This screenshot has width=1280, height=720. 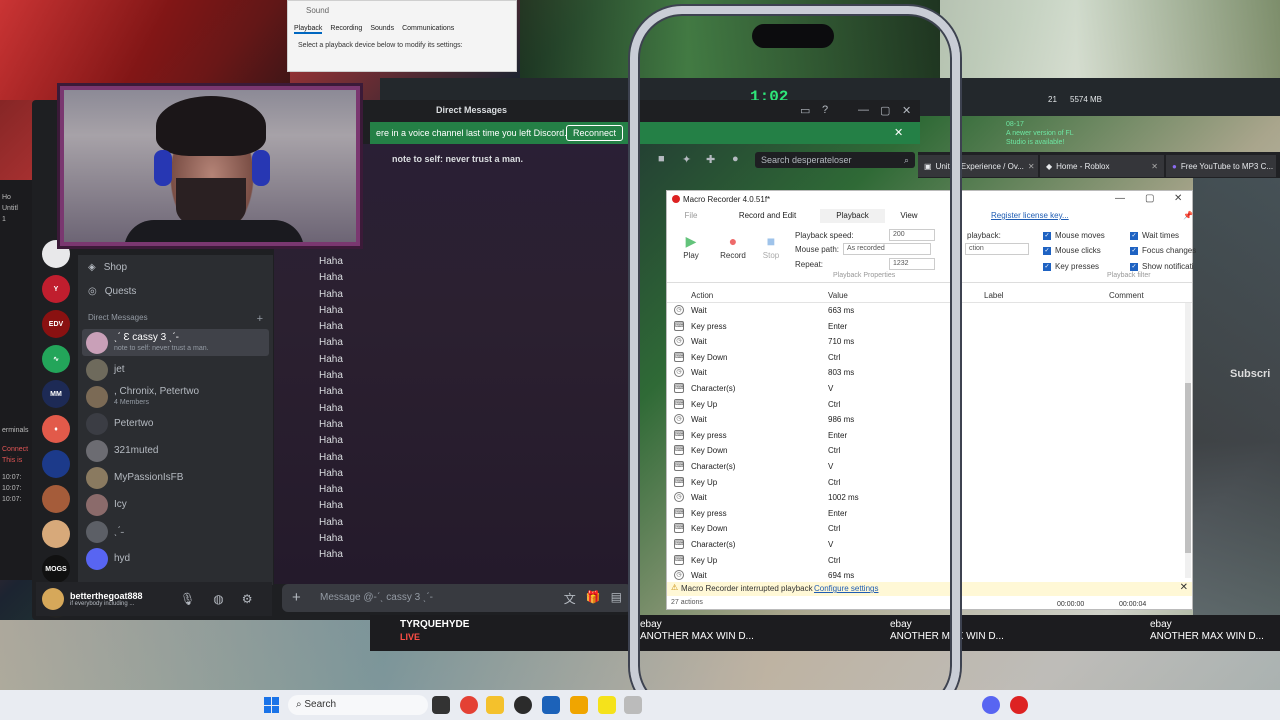 I want to click on nav-label: Quests, so click(x=120, y=291).